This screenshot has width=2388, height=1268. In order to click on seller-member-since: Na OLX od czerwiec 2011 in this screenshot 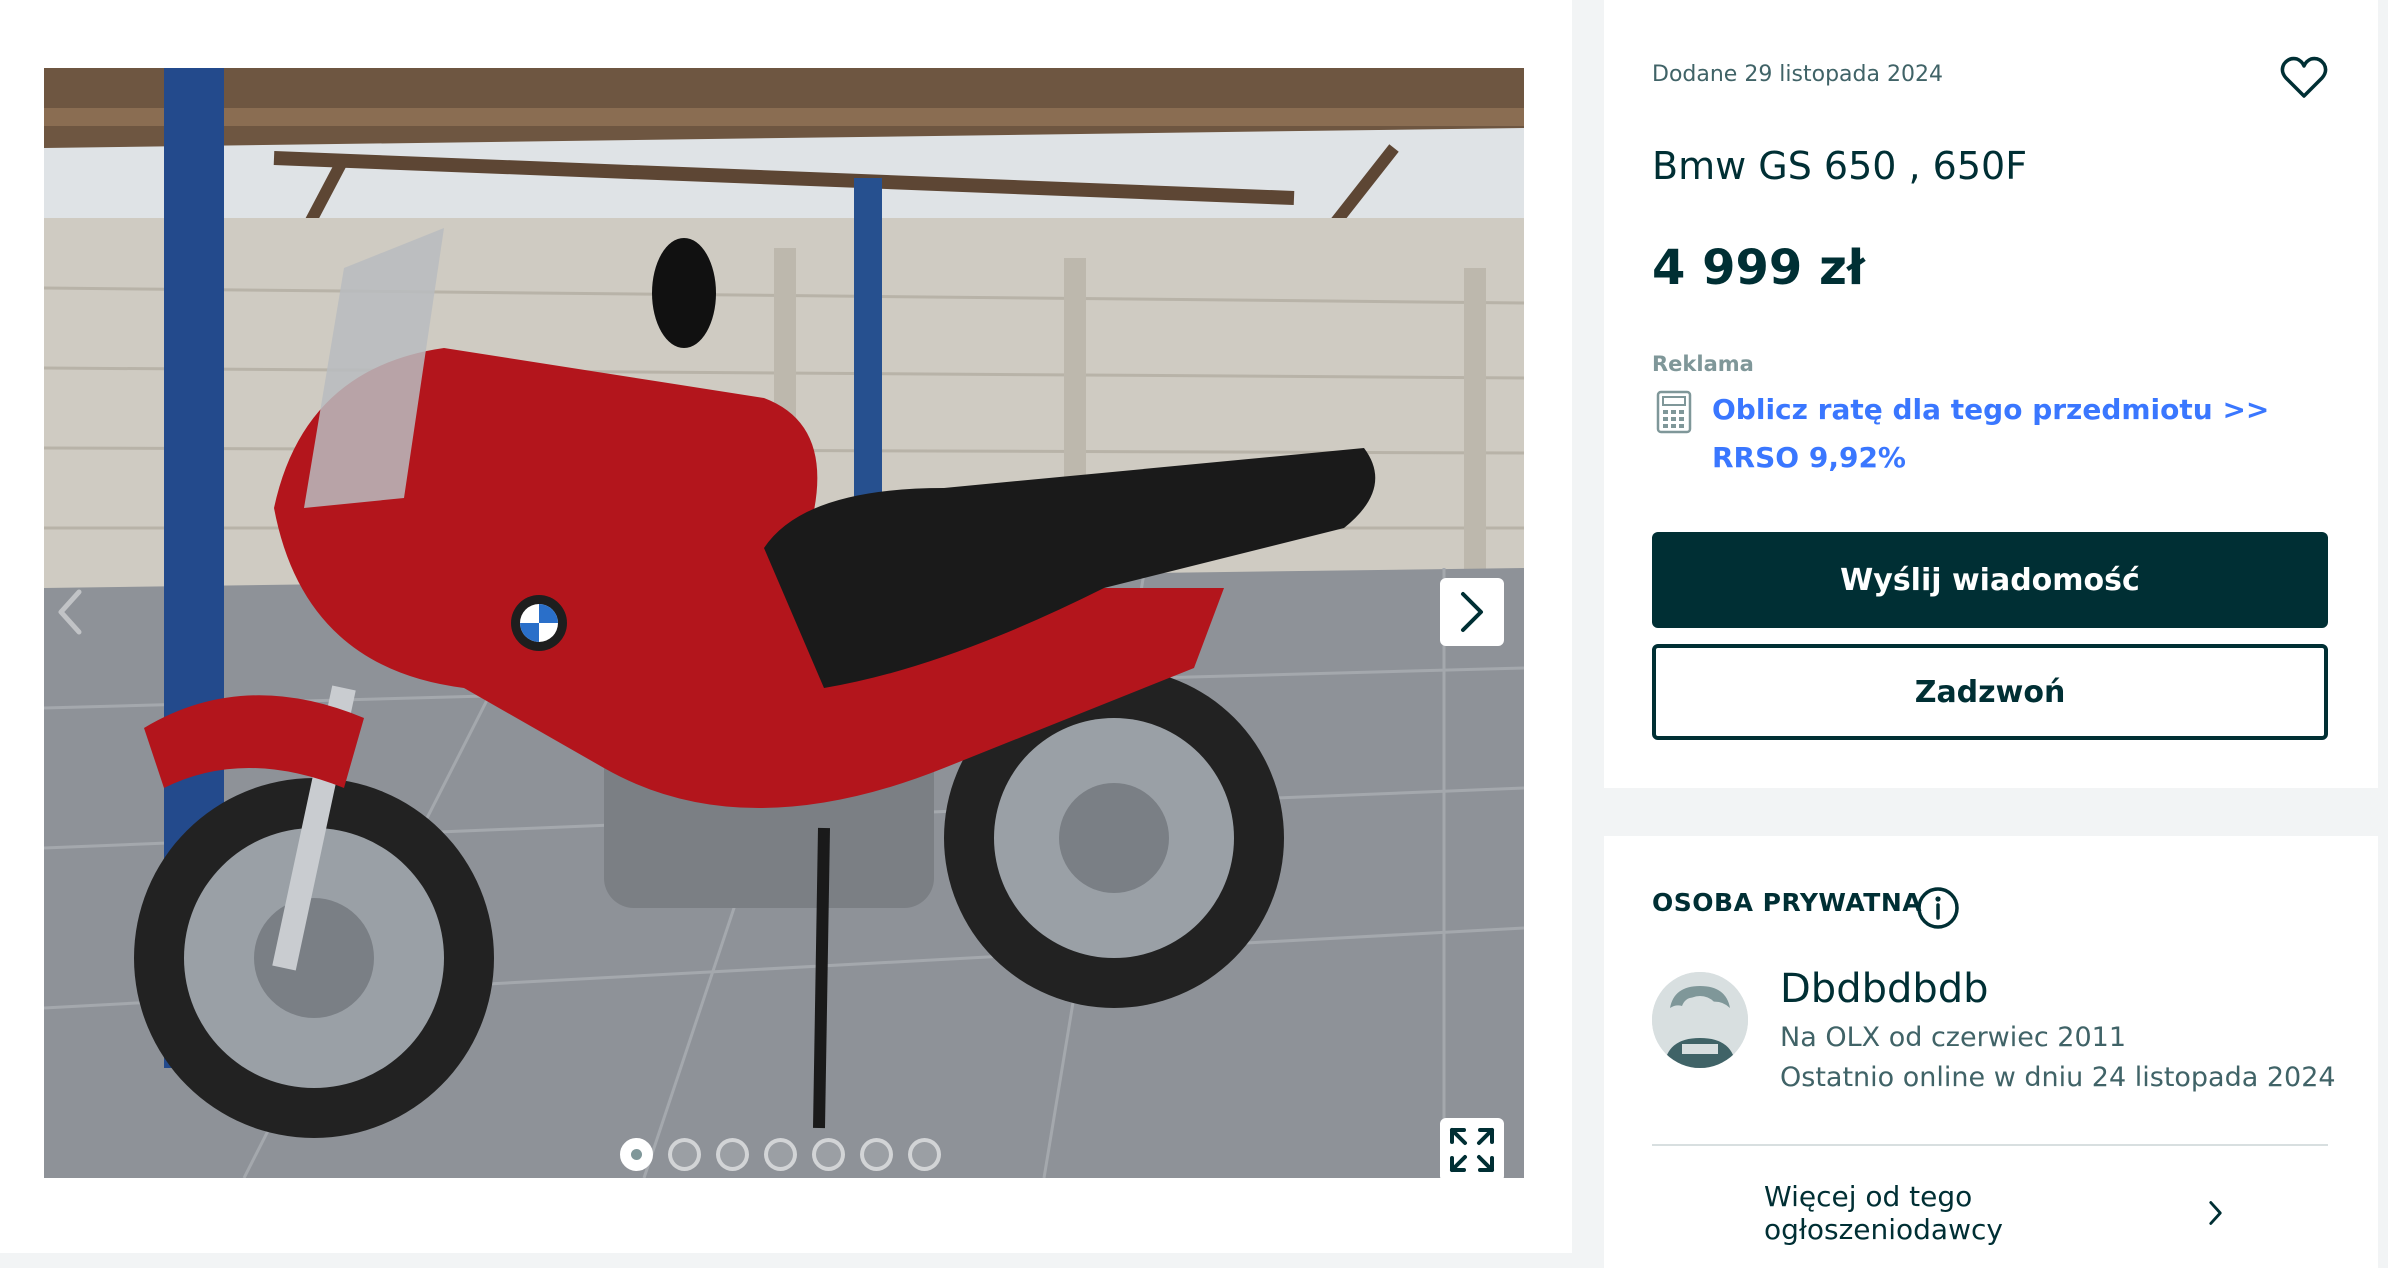, I will do `click(1953, 1037)`.